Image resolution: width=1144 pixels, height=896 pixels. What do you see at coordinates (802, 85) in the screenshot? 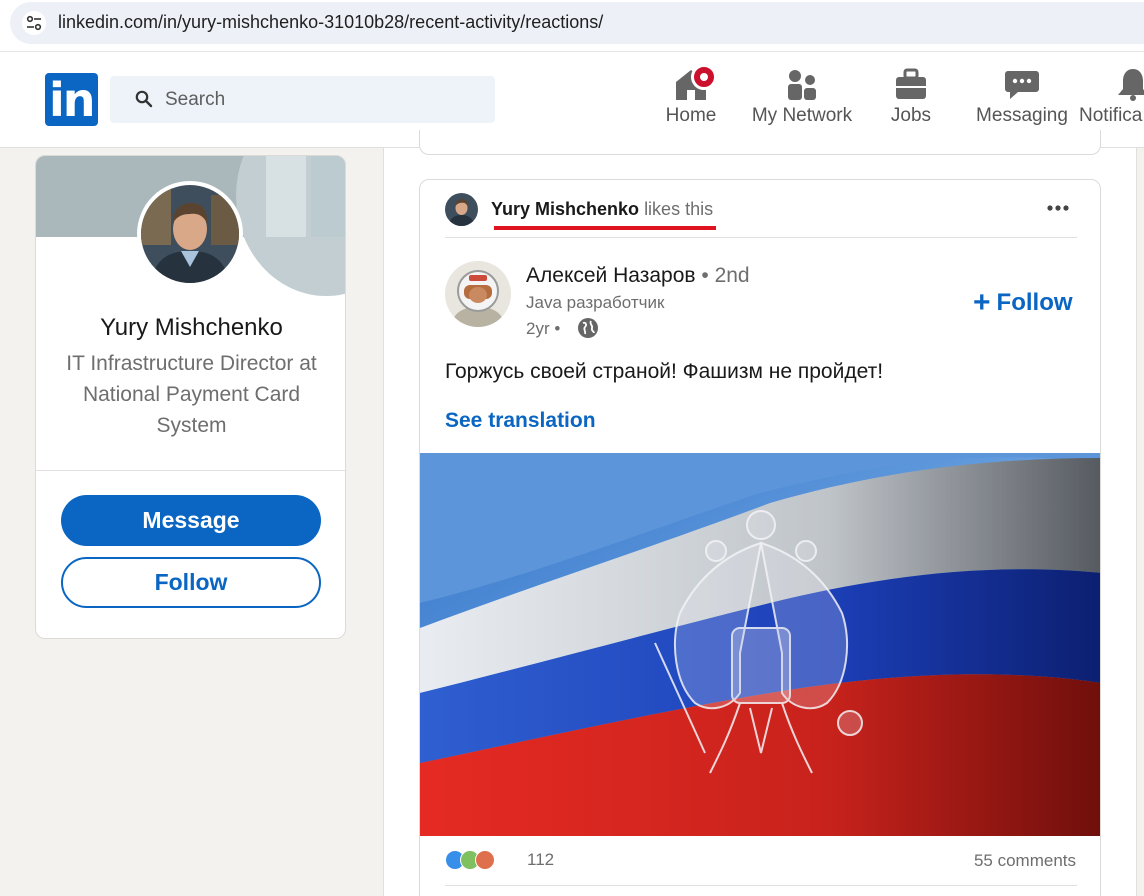
I see `network-icon` at bounding box center [802, 85].